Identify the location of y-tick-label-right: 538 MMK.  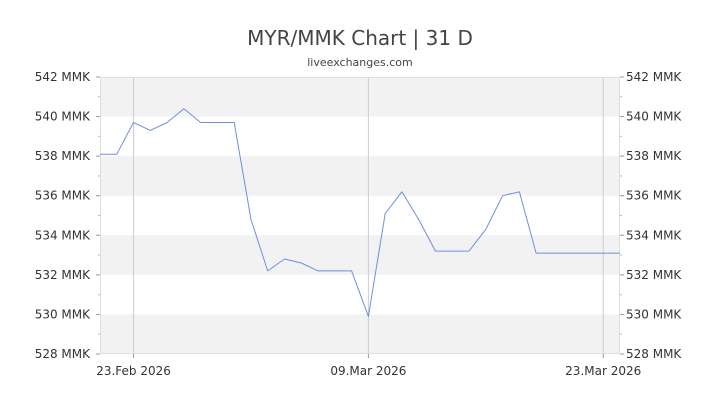
(654, 156).